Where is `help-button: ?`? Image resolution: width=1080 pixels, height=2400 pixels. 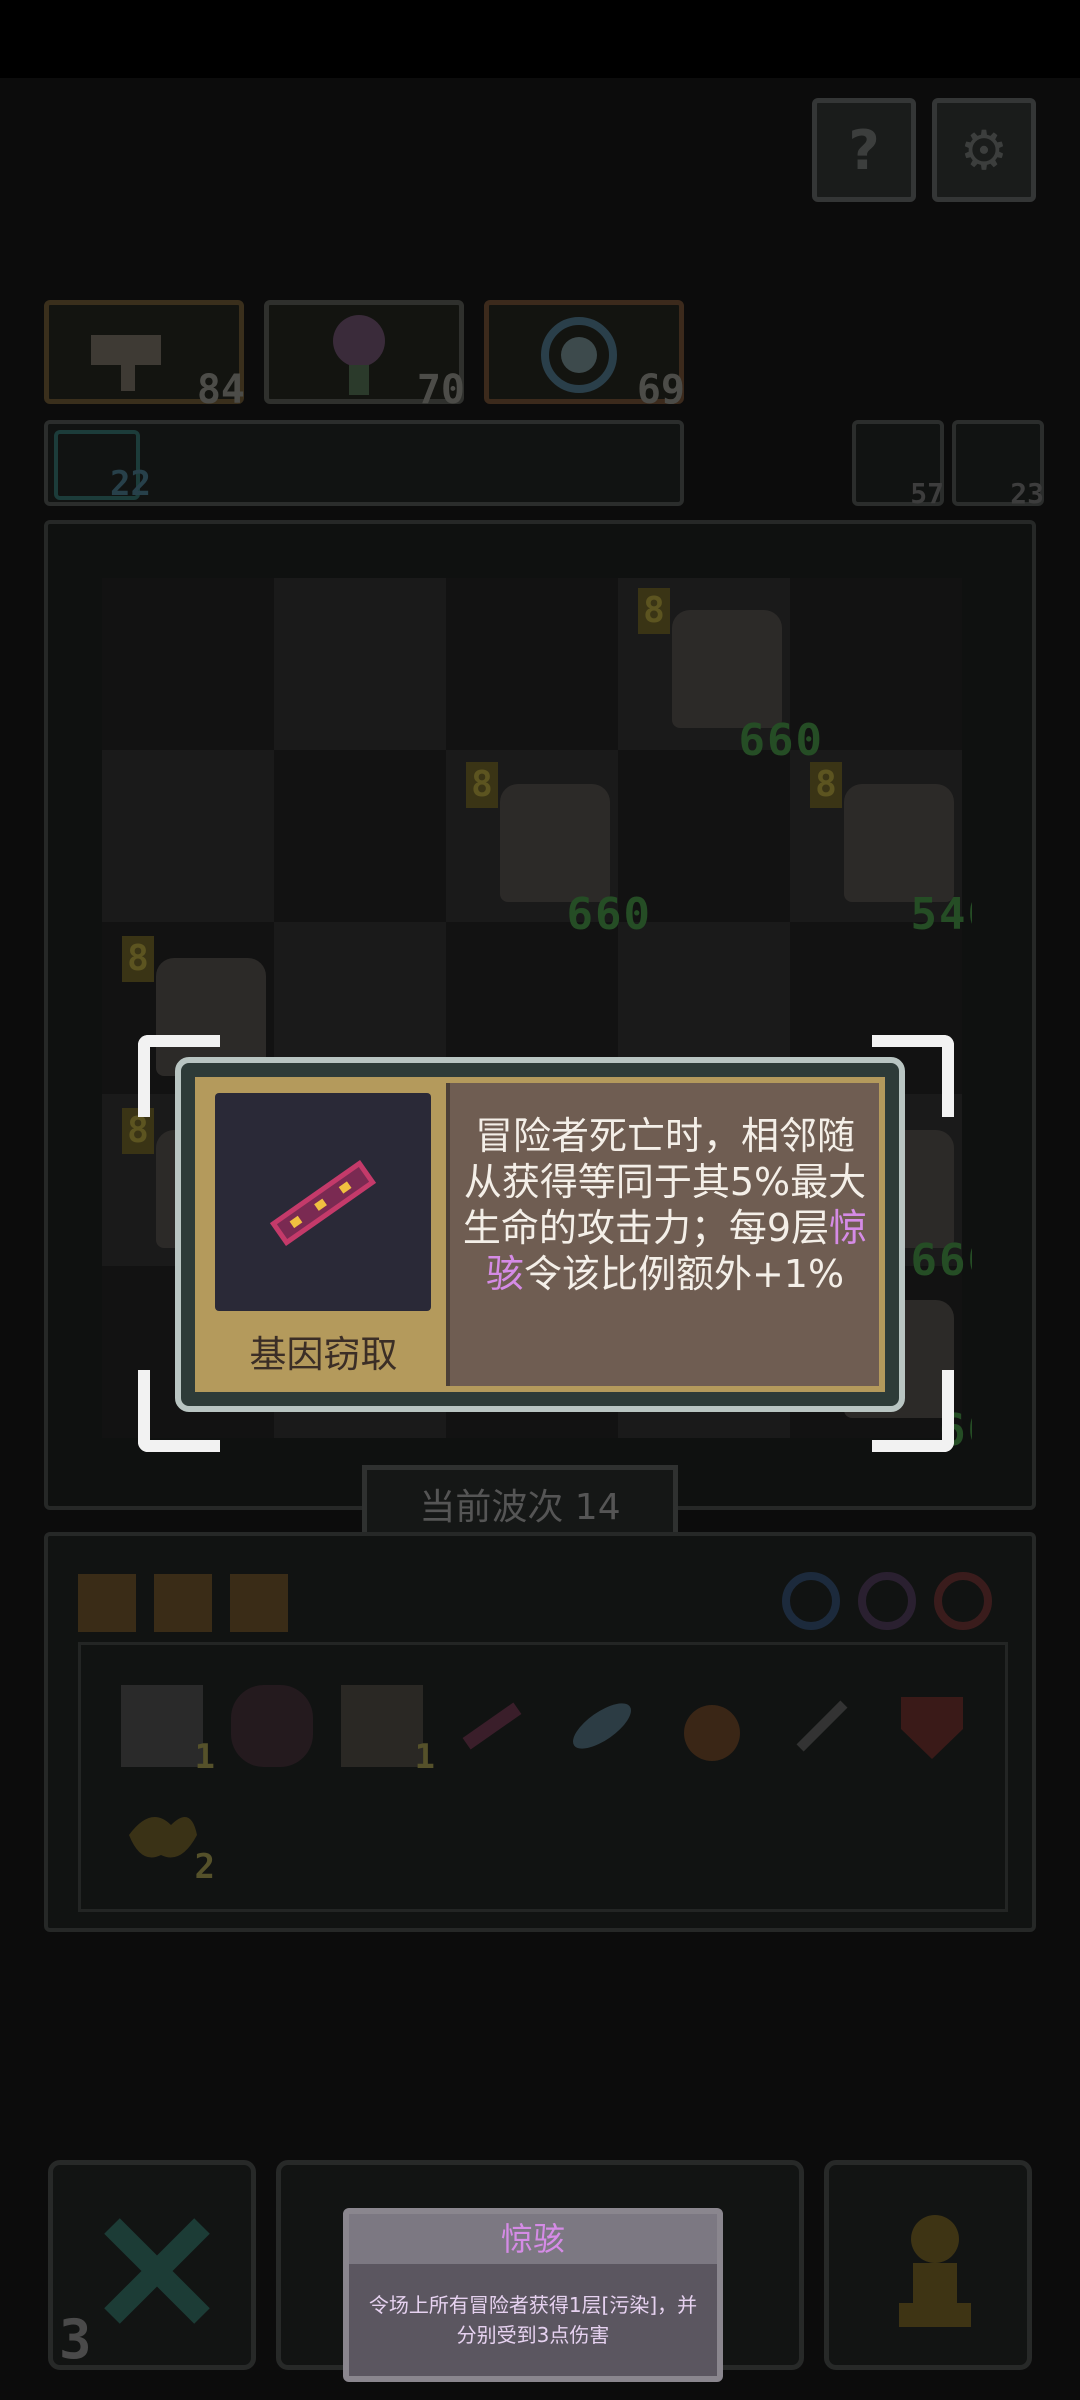
help-button: ? is located at coordinates (864, 150).